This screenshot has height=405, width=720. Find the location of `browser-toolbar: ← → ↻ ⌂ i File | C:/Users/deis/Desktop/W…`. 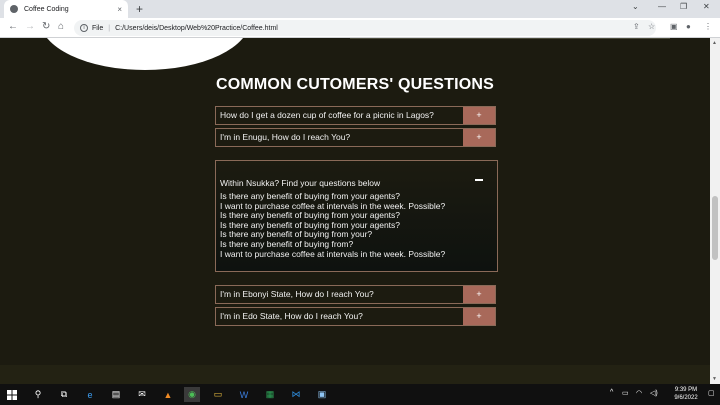

browser-toolbar: ← → ↻ ⌂ i File | C:/Users/deis/Desktop/W… is located at coordinates (360, 28).